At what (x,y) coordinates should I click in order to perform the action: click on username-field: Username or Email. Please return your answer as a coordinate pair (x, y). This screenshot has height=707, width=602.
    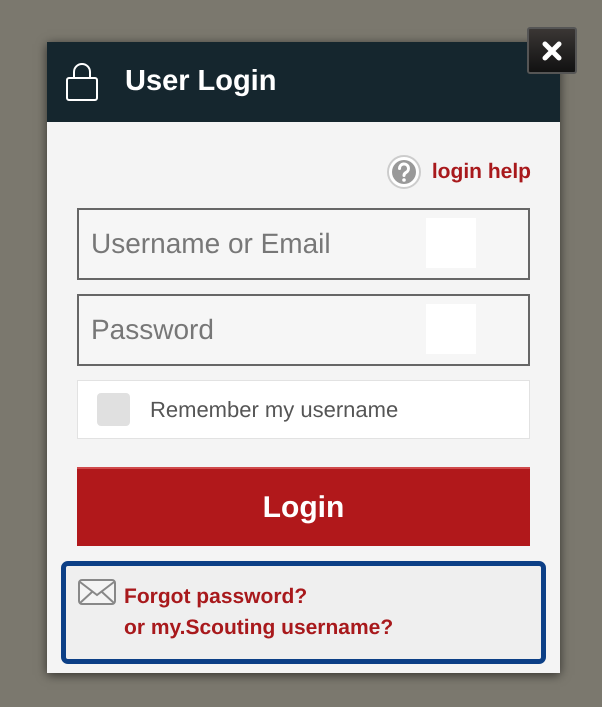
    Looking at the image, I should click on (303, 244).